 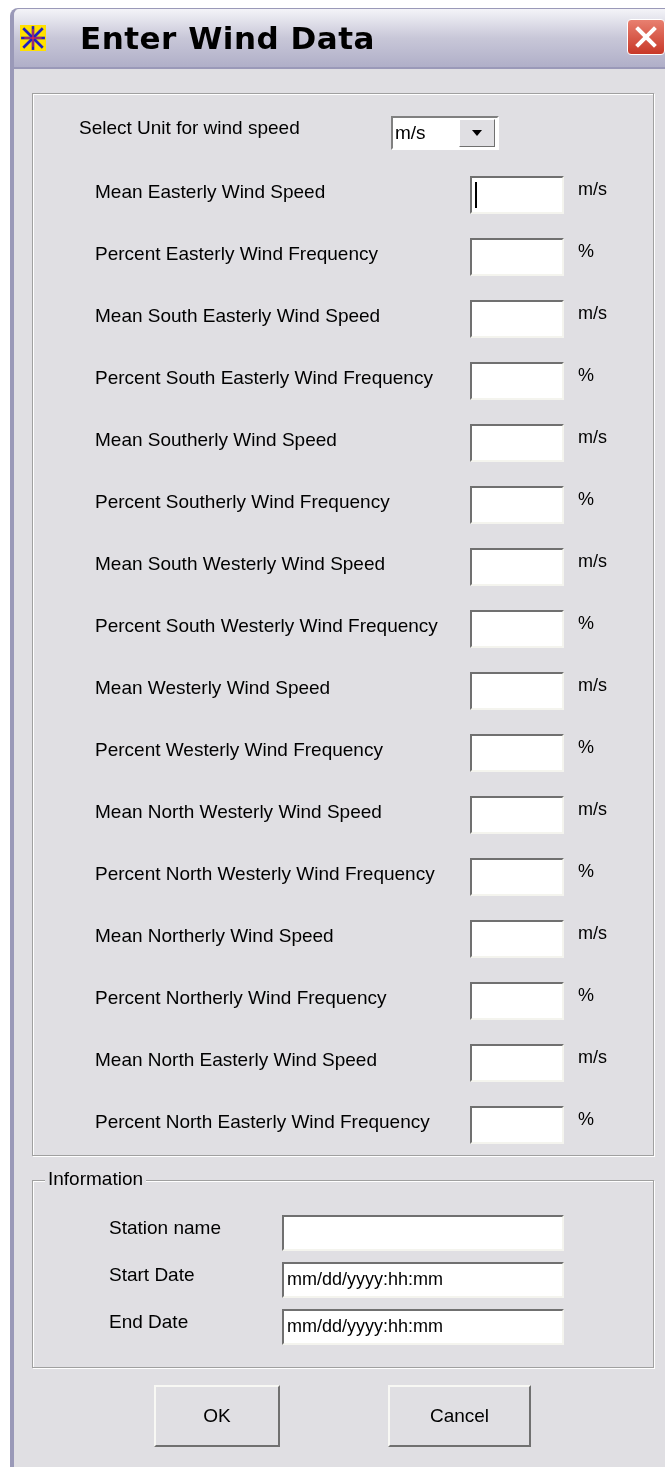 I want to click on asterisk-icon, so click(x=33, y=38).